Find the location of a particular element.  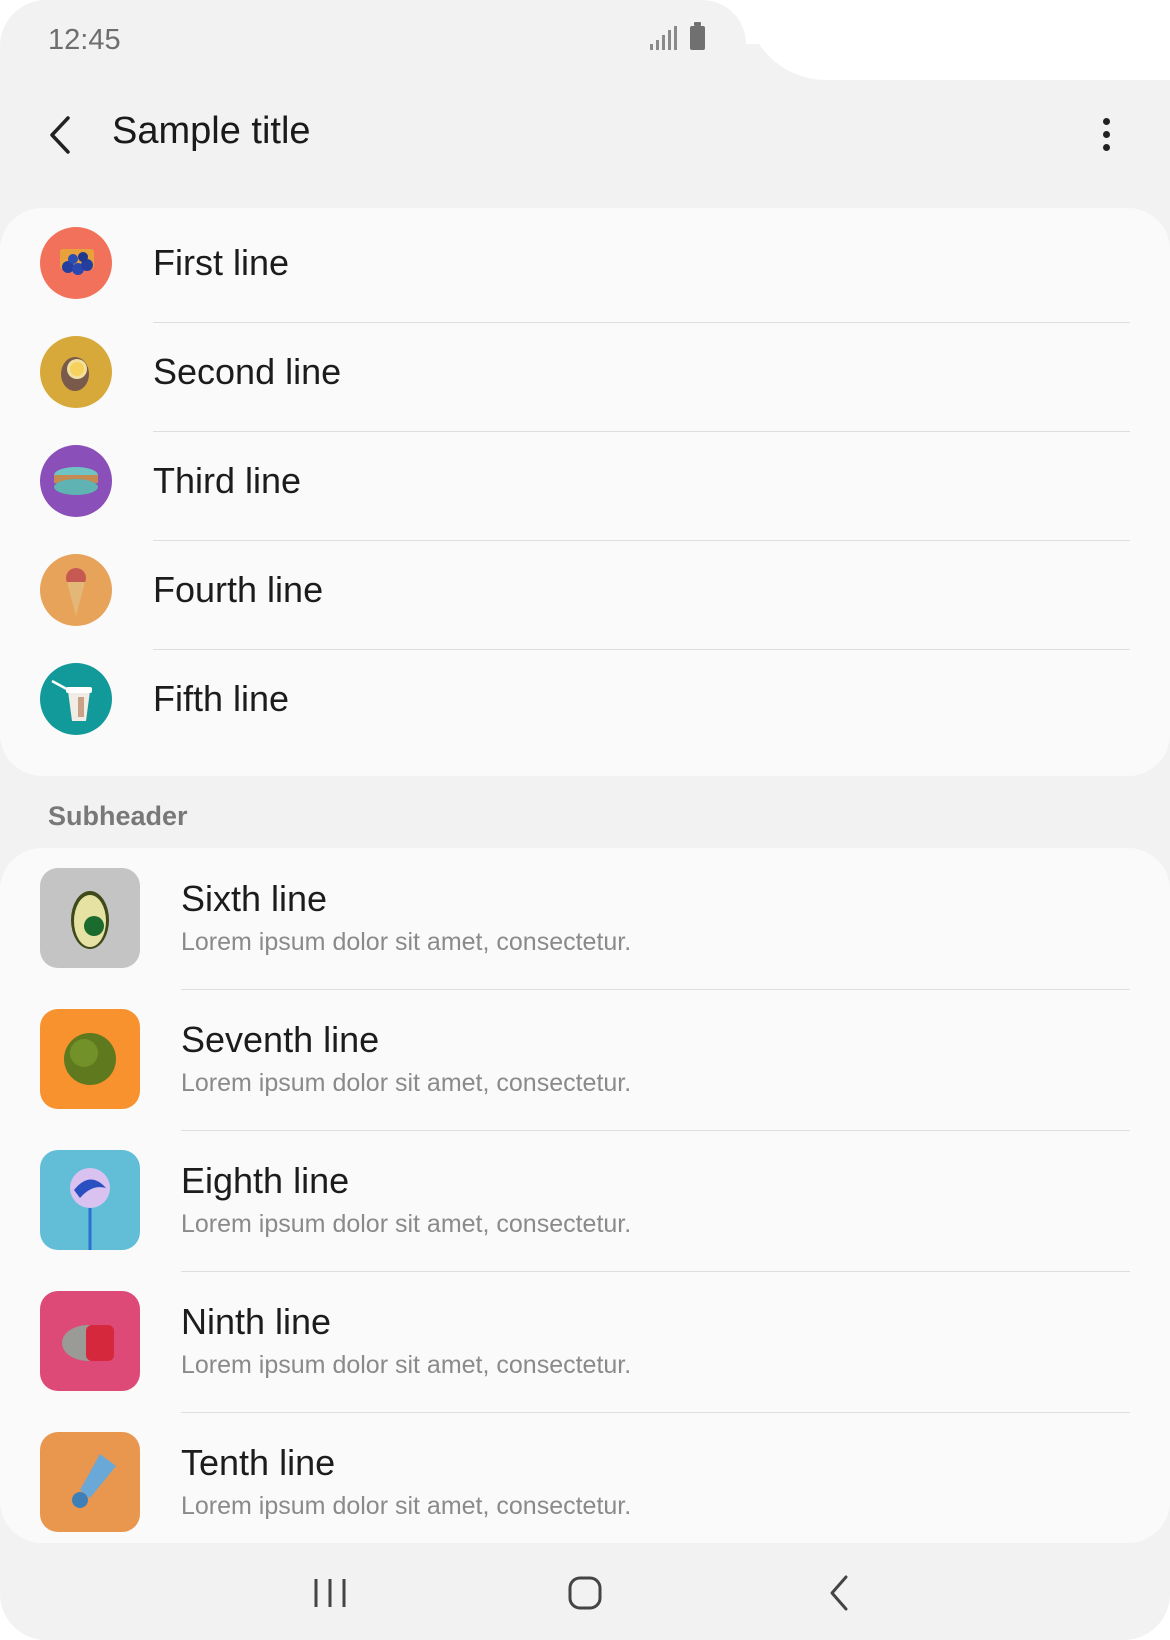

recents-icon is located at coordinates (330, 1593).